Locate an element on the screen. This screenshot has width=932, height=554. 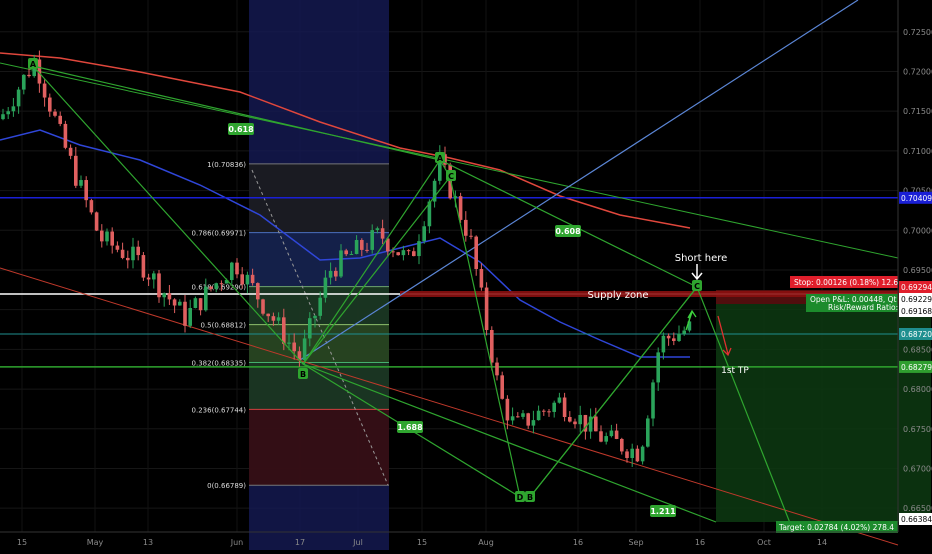
x-tick-label: Aug is located at coordinates (486, 542).